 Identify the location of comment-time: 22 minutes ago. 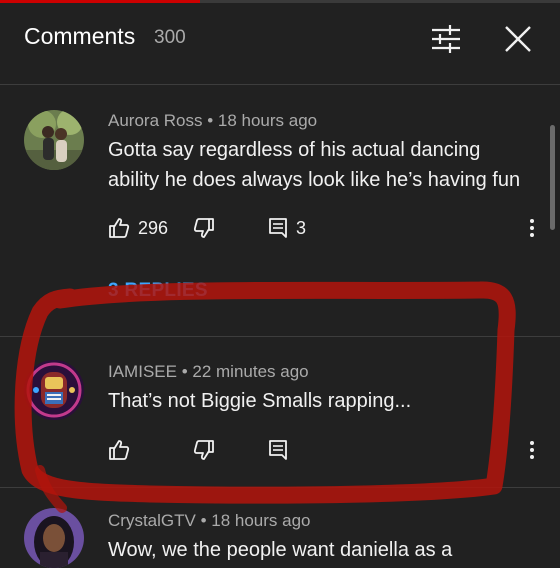
(250, 371).